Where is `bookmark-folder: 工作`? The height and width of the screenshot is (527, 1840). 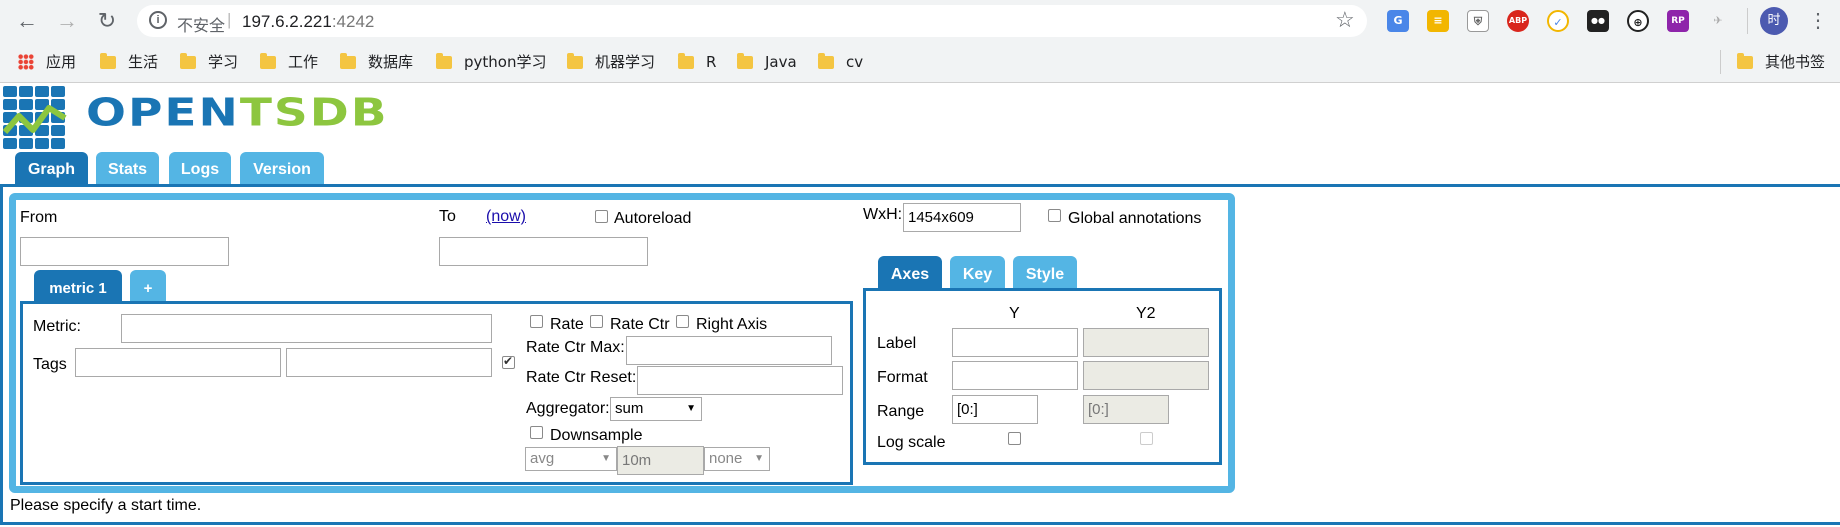 bookmark-folder: 工作 is located at coordinates (289, 62).